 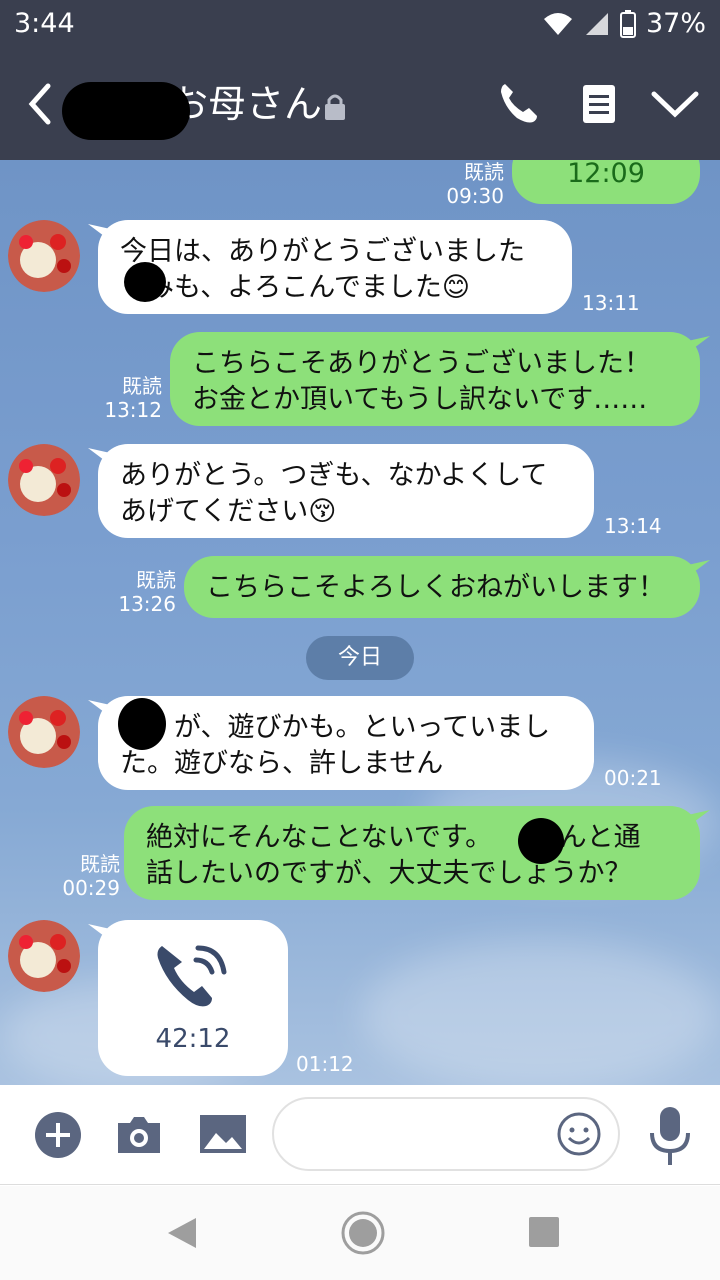 I want to click on read-receipt: 既読 09:30, so click(x=475, y=184).